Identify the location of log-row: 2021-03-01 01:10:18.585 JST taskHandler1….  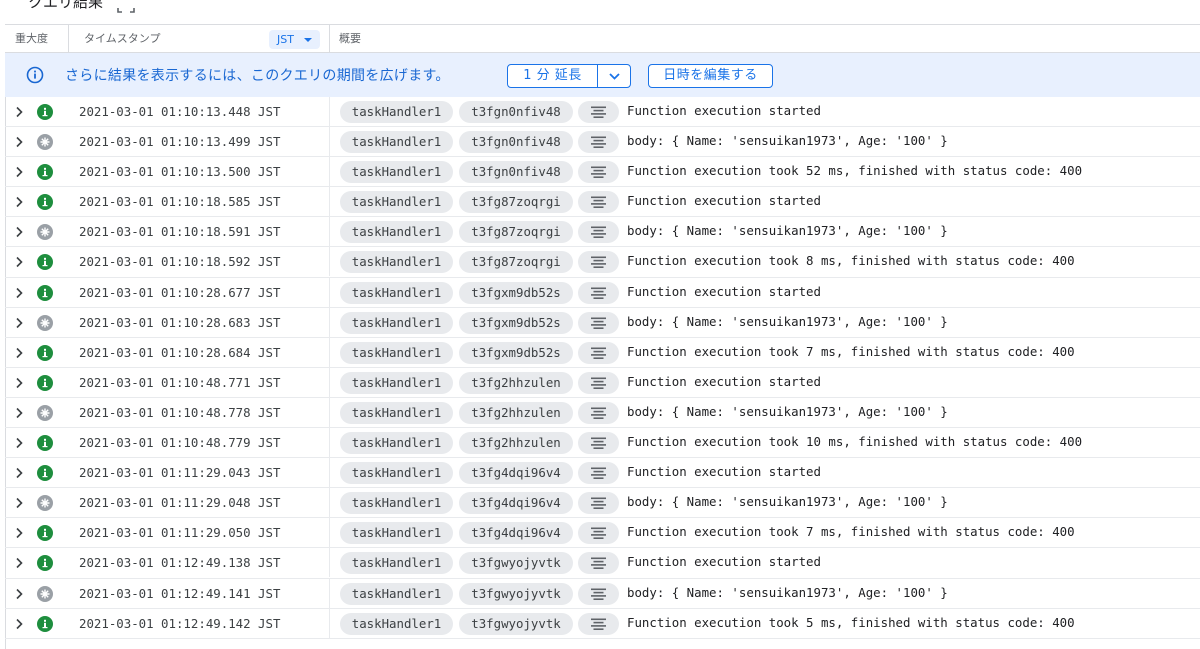
(602, 202).